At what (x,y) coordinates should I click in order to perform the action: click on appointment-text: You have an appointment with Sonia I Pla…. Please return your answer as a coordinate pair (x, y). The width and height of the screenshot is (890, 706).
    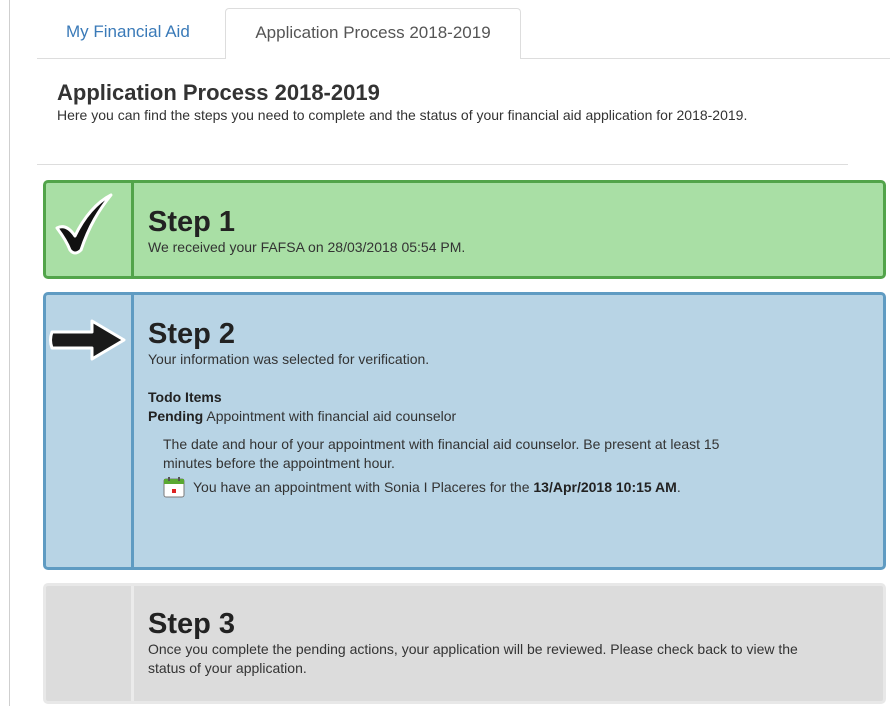
    Looking at the image, I should click on (437, 486).